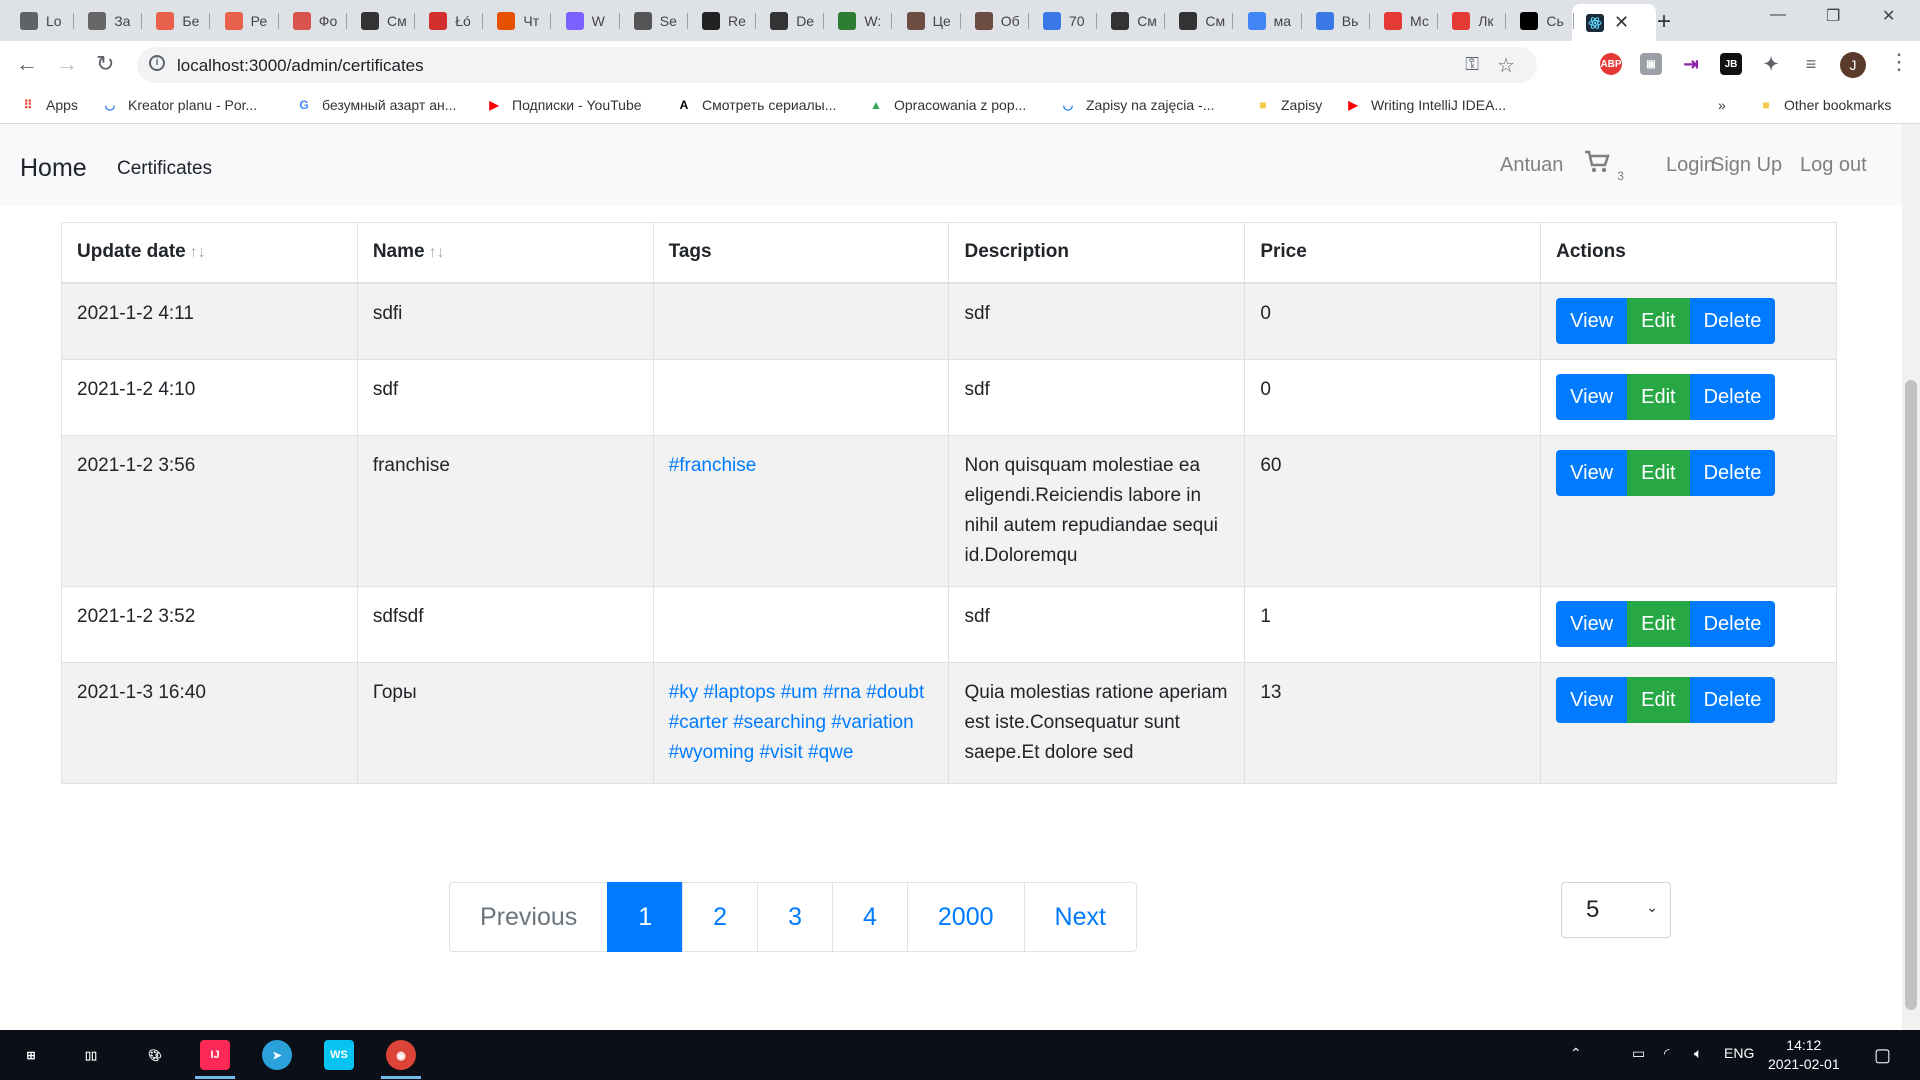 This screenshot has height=1080, width=1920. Describe the element at coordinates (517, 21) in the screenshot. I see `tab-7: Чт` at that location.